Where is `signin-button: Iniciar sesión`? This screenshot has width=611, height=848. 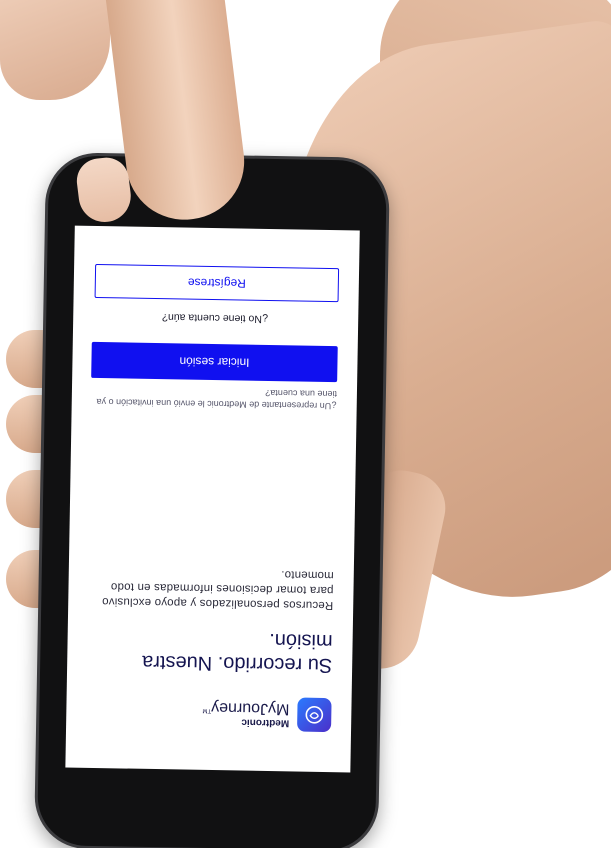
signin-button: Iniciar sesión is located at coordinates (214, 362).